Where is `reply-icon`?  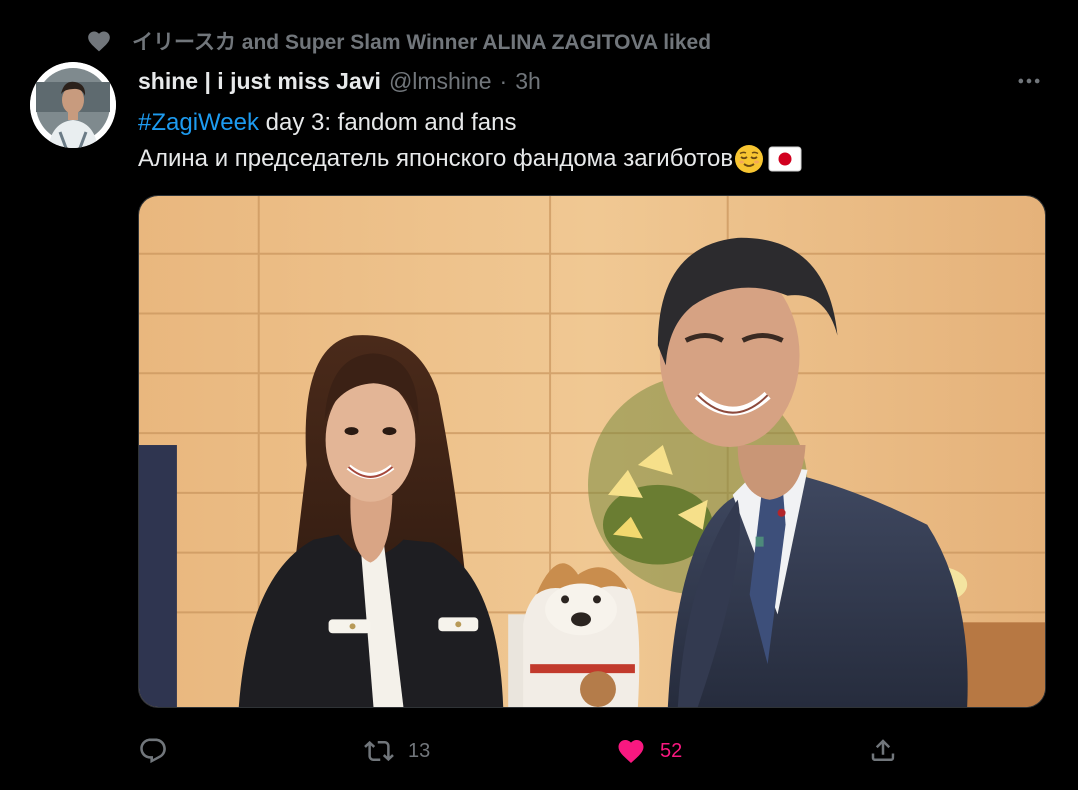
reply-icon is located at coordinates (153, 751).